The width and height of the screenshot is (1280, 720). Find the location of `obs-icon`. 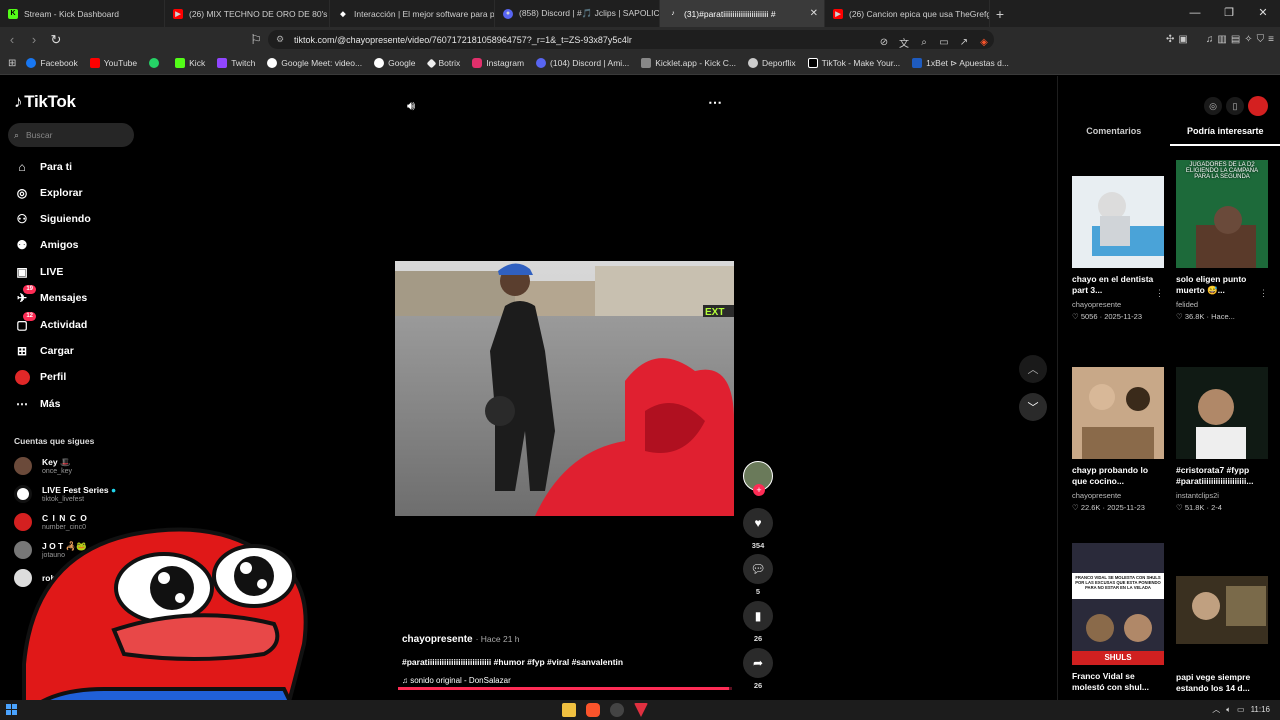

obs-icon is located at coordinates (617, 710).